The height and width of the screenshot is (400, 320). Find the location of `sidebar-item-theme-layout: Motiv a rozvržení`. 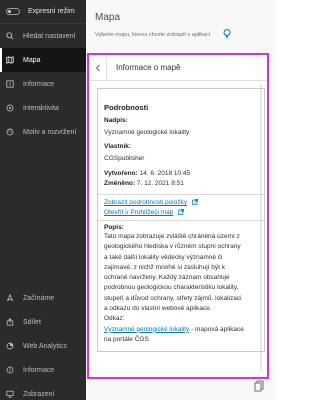

sidebar-item-theme-layout: Motiv a rozvržení is located at coordinates (43, 132).